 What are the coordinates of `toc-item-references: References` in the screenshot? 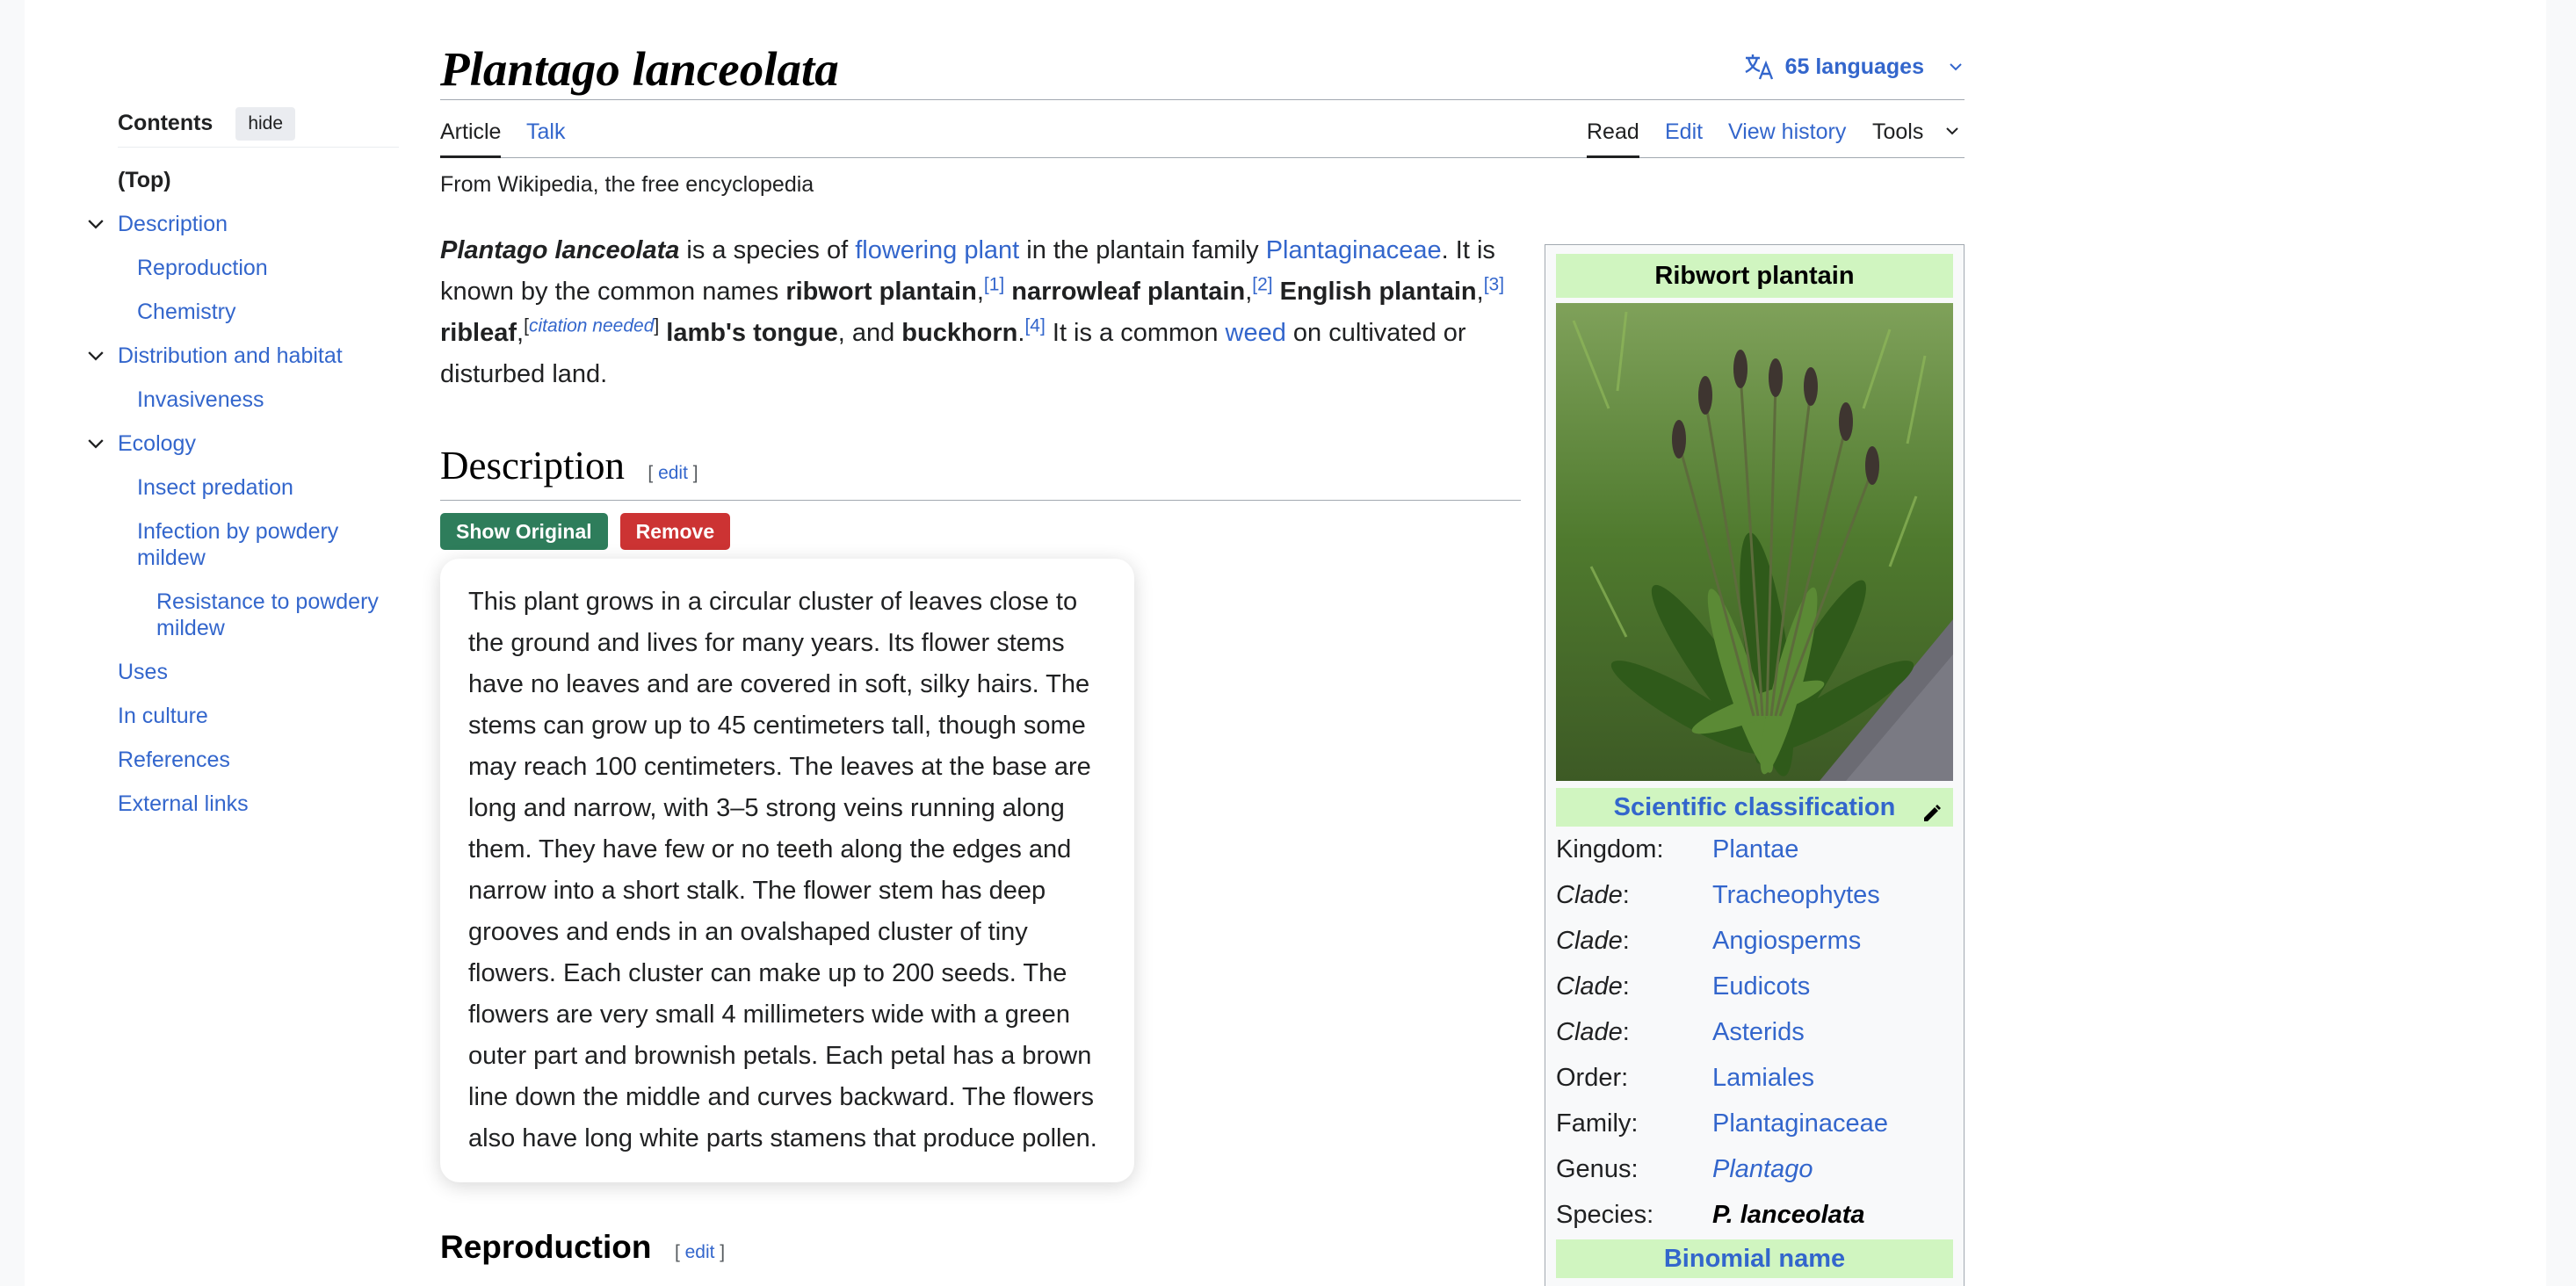 It's located at (258, 760).